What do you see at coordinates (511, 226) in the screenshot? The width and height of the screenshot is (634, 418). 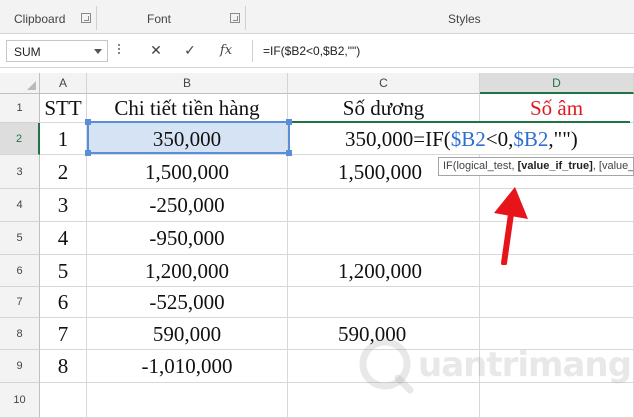 I see `red-arrow-icon` at bounding box center [511, 226].